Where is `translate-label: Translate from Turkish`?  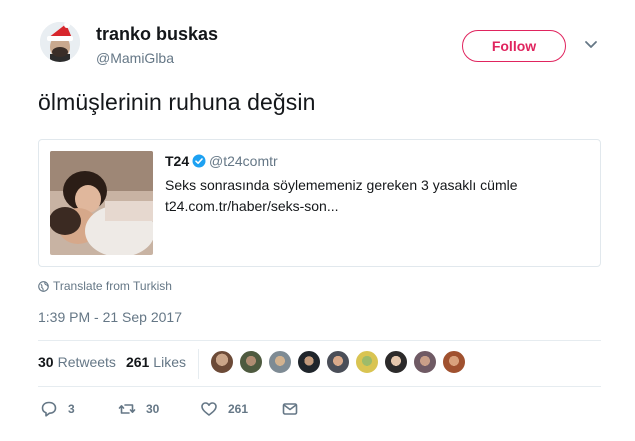
translate-label: Translate from Turkish is located at coordinates (112, 286).